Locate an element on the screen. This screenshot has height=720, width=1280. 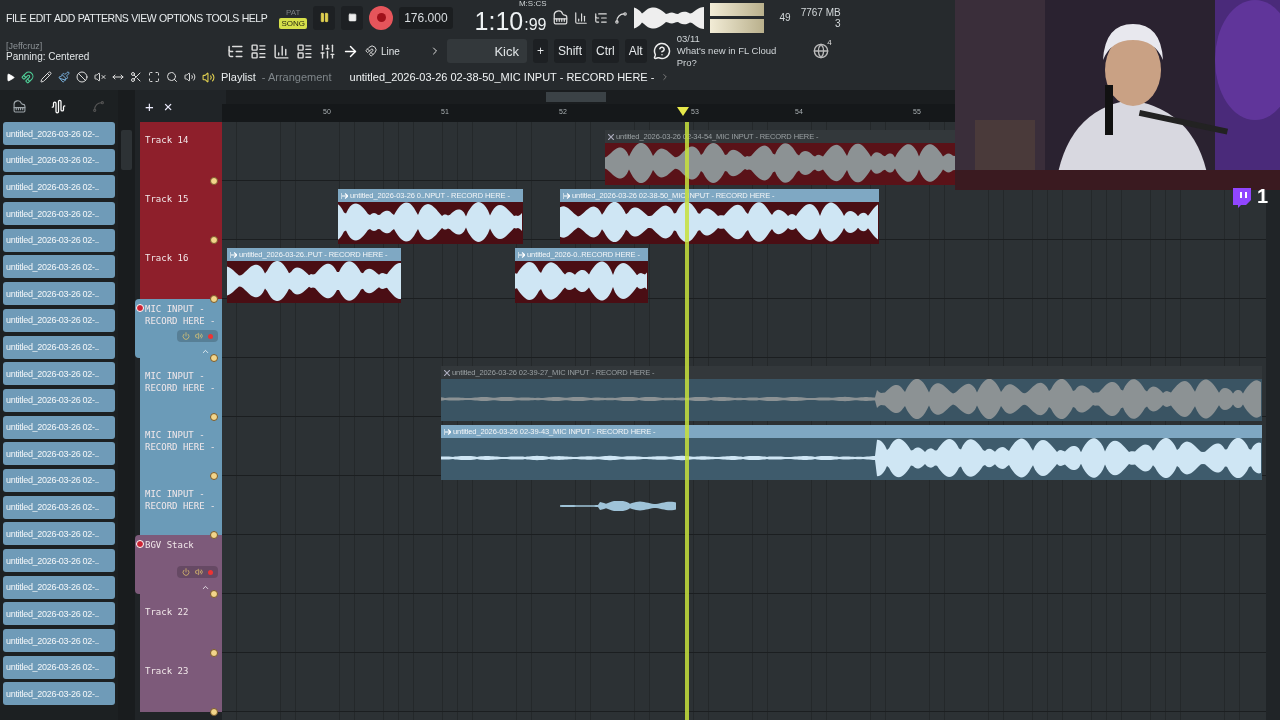
keyboard-icon is located at coordinates (560, 17).